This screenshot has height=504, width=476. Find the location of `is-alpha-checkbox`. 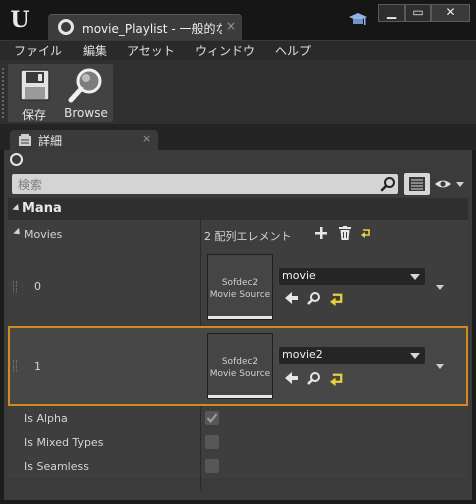

is-alpha-checkbox is located at coordinates (212, 418).